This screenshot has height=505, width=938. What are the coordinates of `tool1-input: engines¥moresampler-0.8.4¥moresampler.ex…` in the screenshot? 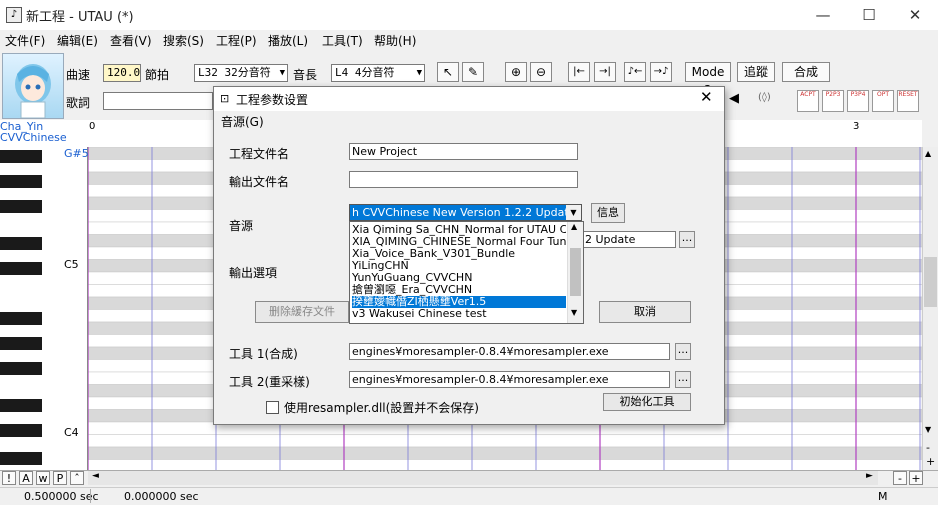 It's located at (509, 351).